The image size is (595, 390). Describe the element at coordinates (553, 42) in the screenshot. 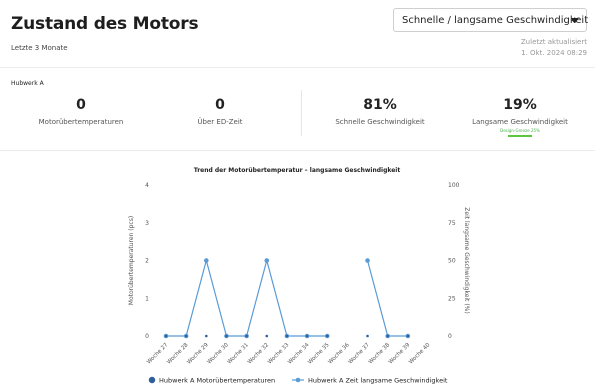

I see `last-updated-label: Zuletzt aktualisiert` at that location.